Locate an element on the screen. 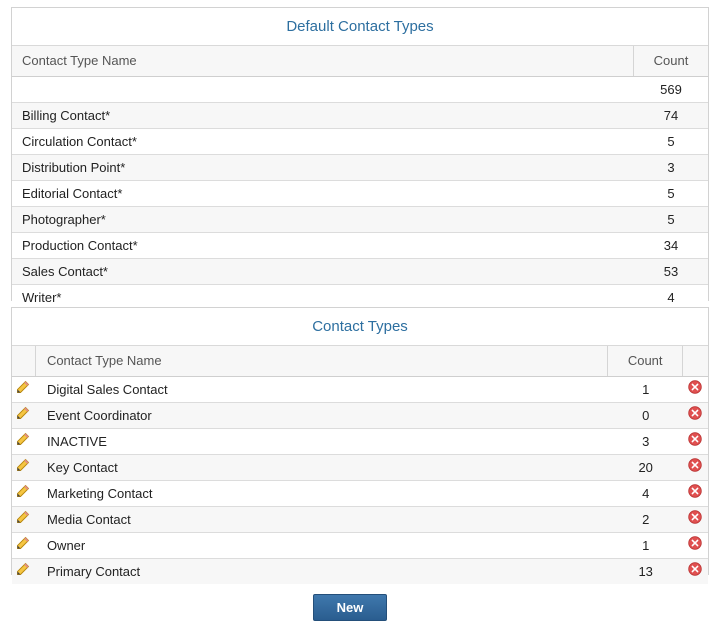  contact-type-name: Media Contact is located at coordinates (88, 519).